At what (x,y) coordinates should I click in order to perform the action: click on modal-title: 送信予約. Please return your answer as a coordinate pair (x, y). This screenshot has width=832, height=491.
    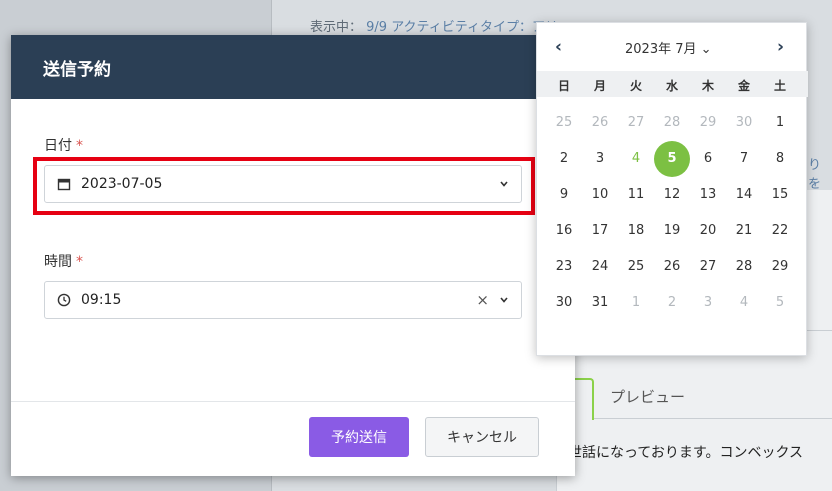
    Looking at the image, I should click on (77, 70).